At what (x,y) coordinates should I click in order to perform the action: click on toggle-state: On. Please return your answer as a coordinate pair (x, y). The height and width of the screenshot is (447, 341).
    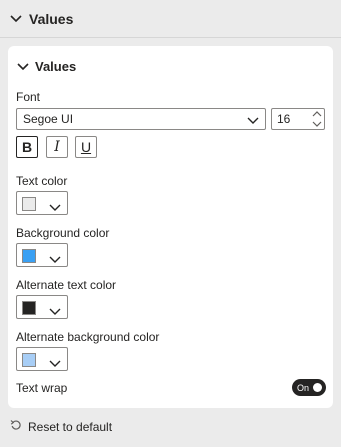
    Looking at the image, I should click on (303, 387).